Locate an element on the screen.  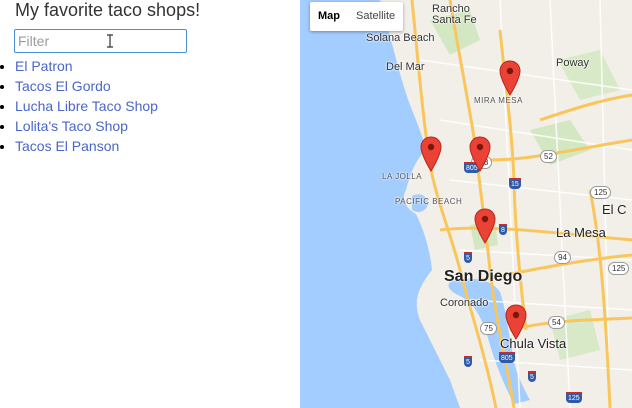
place-label: Coronado is located at coordinates (464, 303).